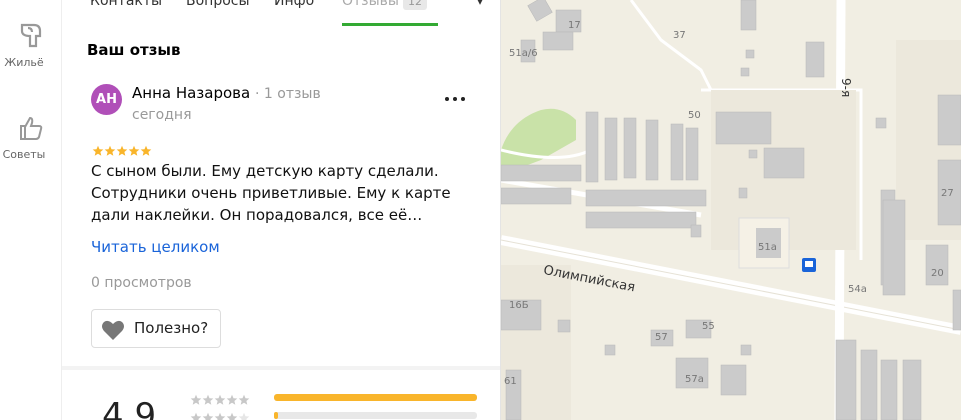 This screenshot has height=420, width=961. What do you see at coordinates (126, 13) in the screenshot?
I see `tab-contacts: Контакты` at bounding box center [126, 13].